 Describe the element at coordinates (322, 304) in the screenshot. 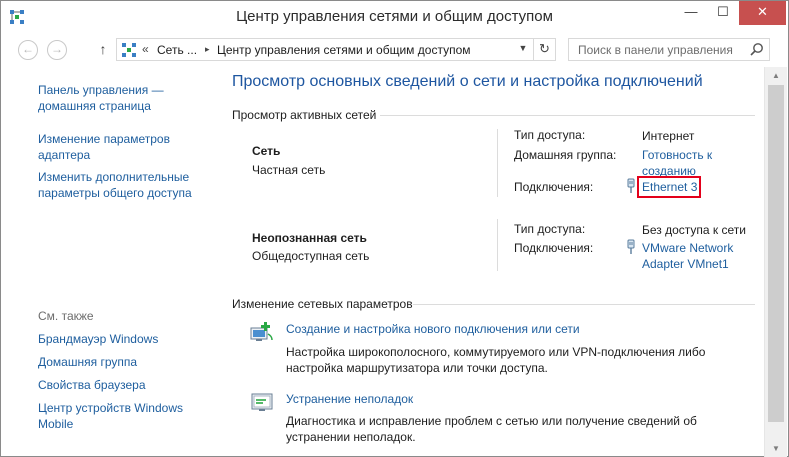

I see `change-settings-title: Изменение сетевых параметров` at that location.